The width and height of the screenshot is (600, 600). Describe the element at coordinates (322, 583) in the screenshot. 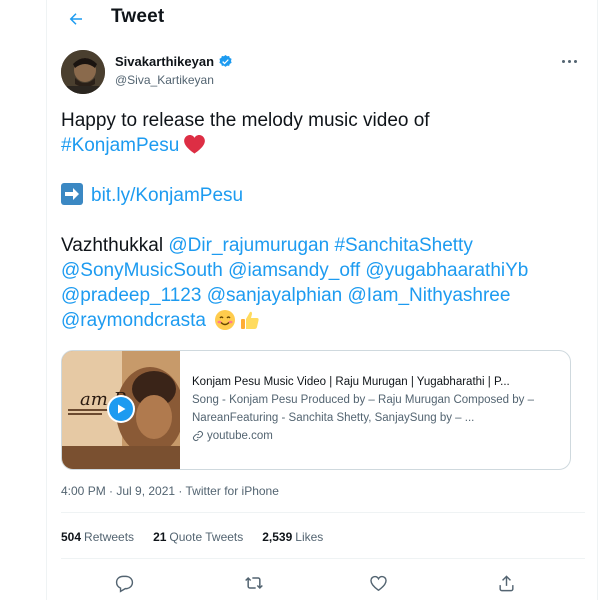

I see `tweet-actions` at that location.